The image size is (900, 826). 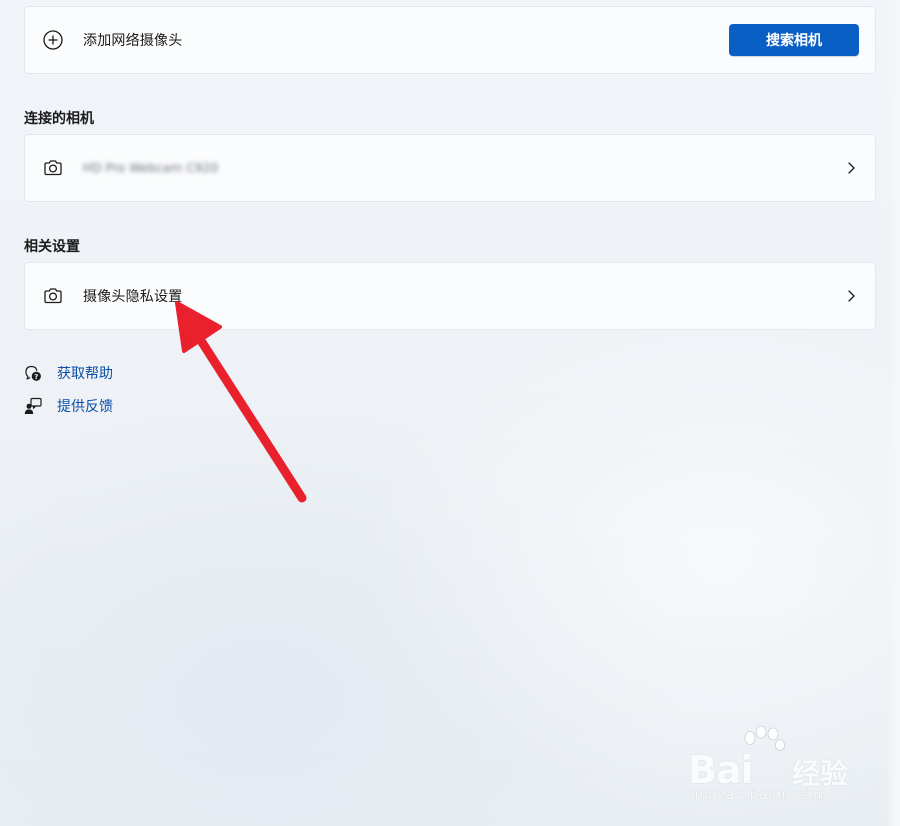 What do you see at coordinates (773, 768) in the screenshot?
I see `baidu-jingyan-watermark: Bai 经验 jingyan.baidu.com` at bounding box center [773, 768].